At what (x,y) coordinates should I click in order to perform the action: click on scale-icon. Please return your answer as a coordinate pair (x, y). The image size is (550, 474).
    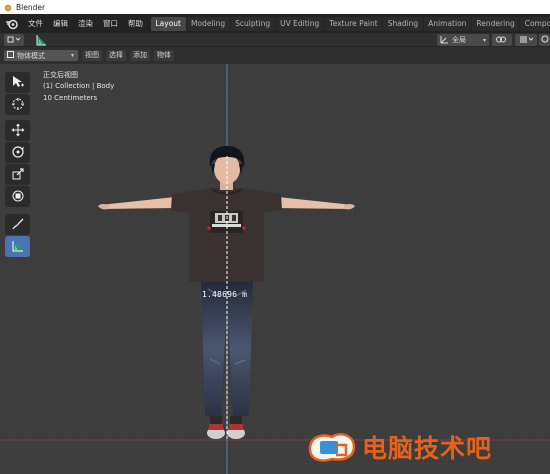
    Looking at the image, I should click on (18, 175).